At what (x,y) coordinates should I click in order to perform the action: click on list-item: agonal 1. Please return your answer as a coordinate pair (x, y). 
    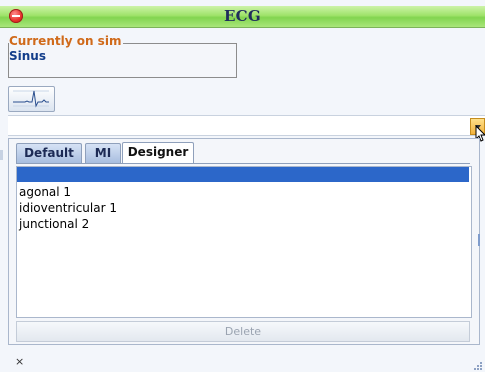
    Looking at the image, I should click on (45, 192).